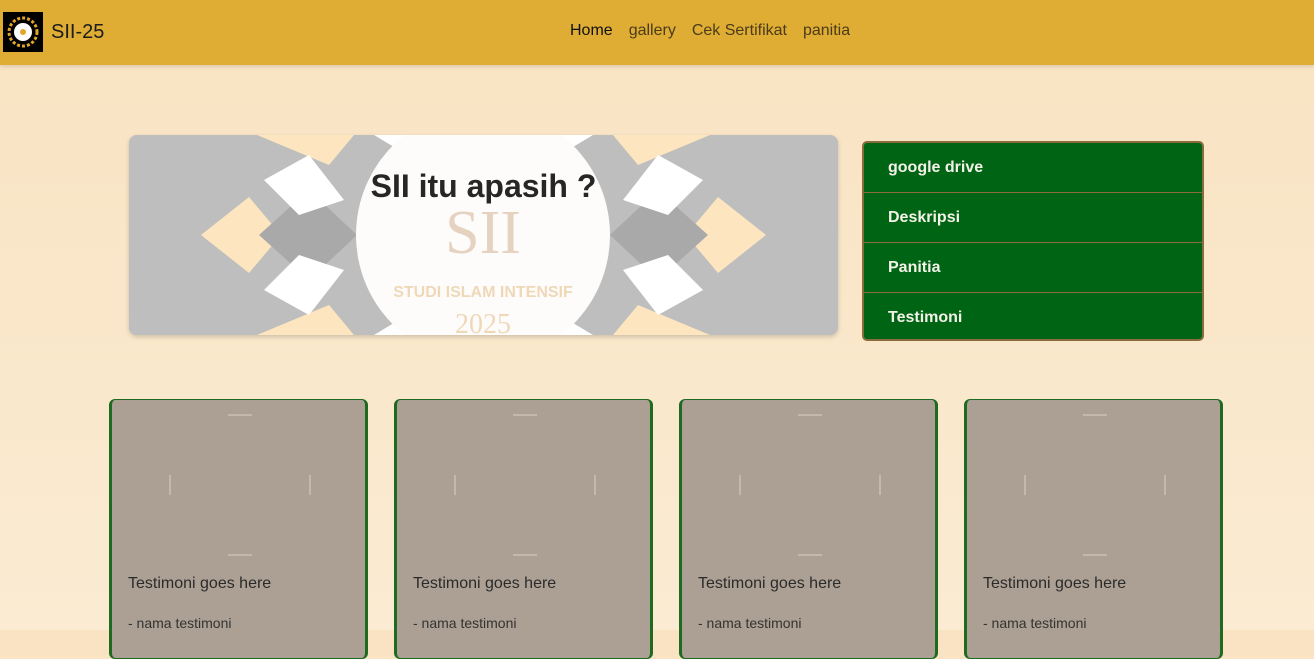  Describe the element at coordinates (652, 31) in the screenshot. I see `nav-gallery: gallery` at that location.